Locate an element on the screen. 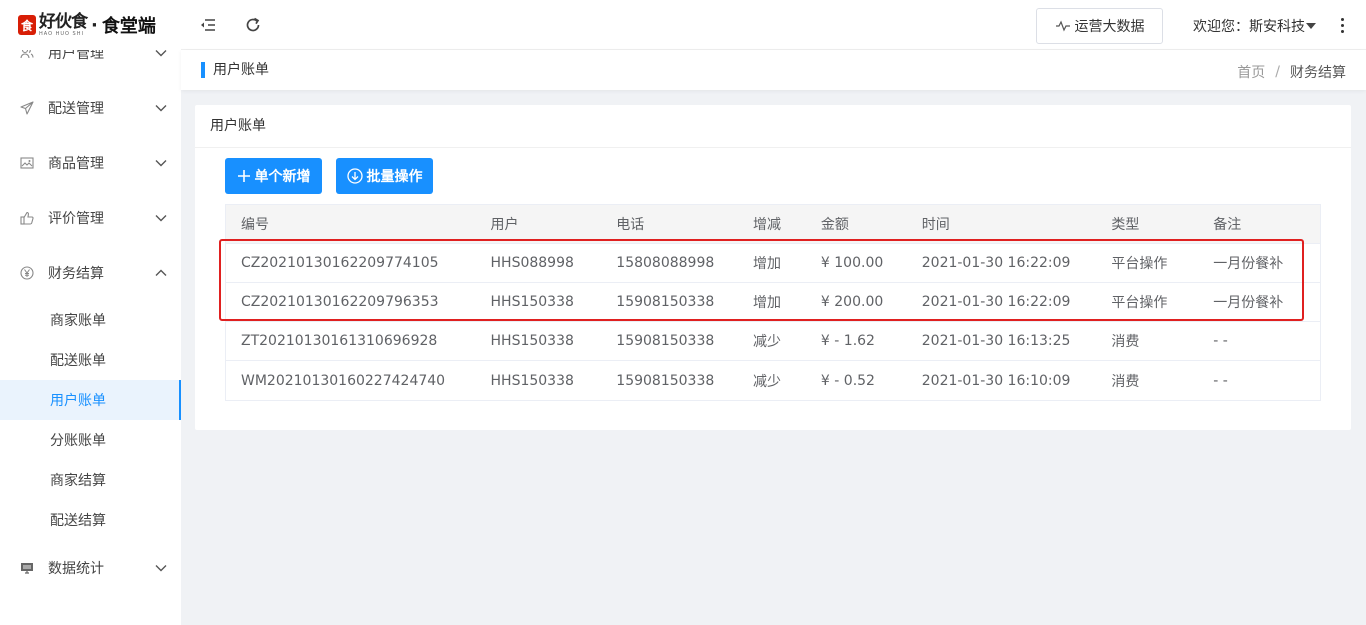 The image size is (1366, 625). column-header: 金额 is located at coordinates (834, 225).